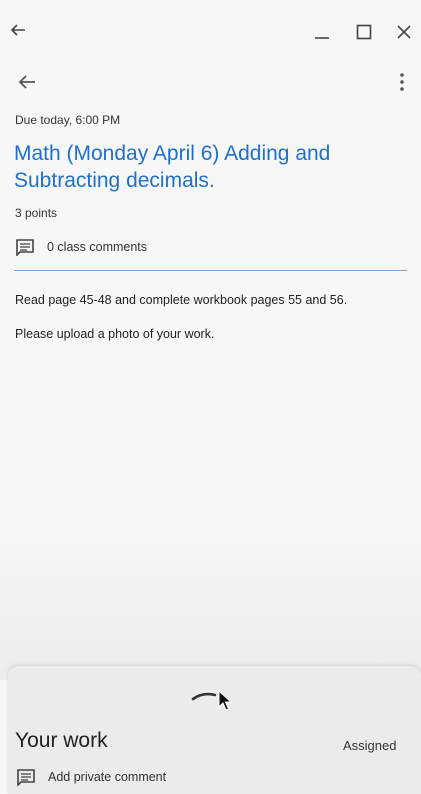  I want to click on class-comments-link: 0 class comments, so click(81, 247).